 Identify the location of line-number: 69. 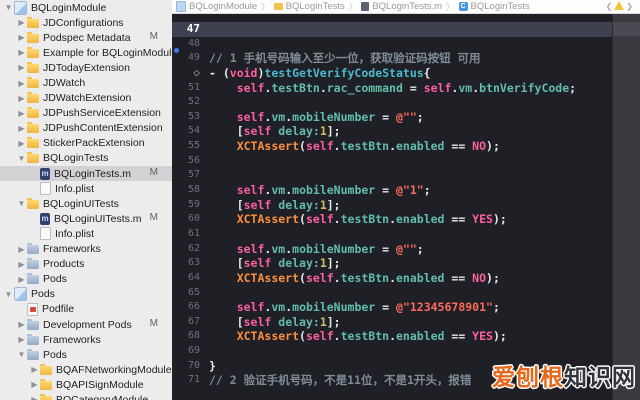
(190, 351).